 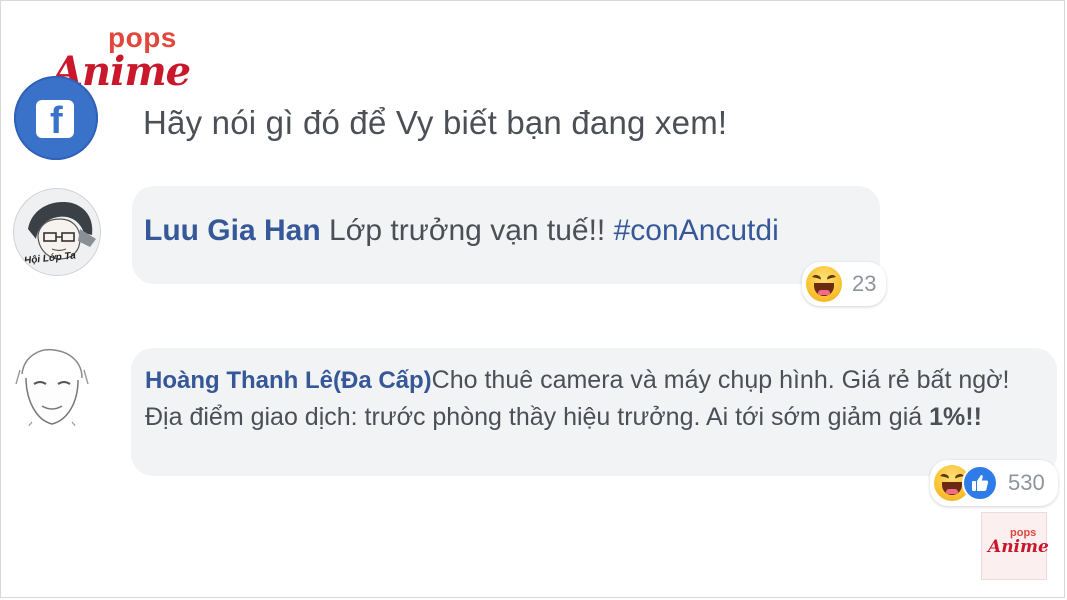 I want to click on comment-body: Lớp trưởng vạn tuế!!, so click(x=467, y=230).